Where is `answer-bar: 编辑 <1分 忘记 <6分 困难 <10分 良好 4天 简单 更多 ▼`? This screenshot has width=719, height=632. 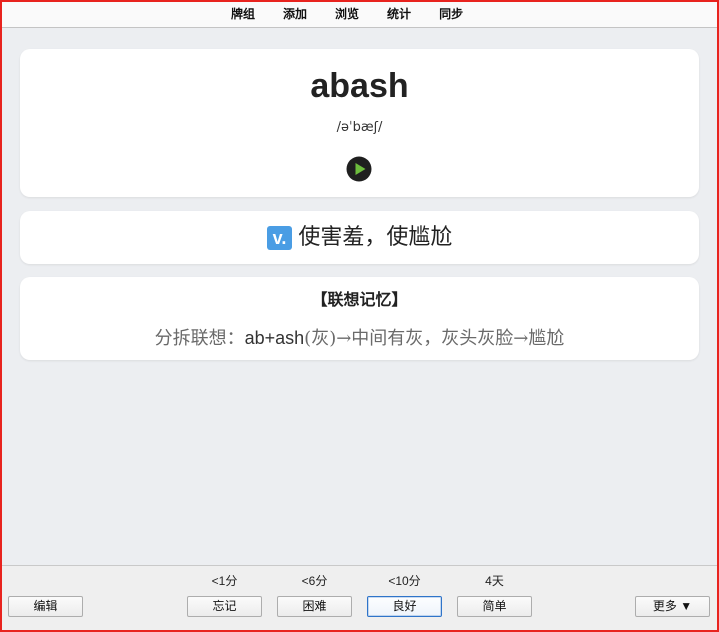 answer-bar: 编辑 <1分 忘记 <6分 困难 <10分 良好 4天 简单 更多 ▼ is located at coordinates (359, 597).